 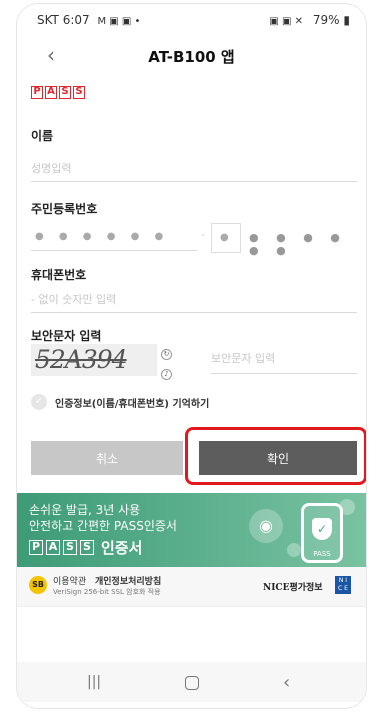 I want to click on remember-text: 인증정보(이름/휴대폰번호) 기억하기, so click(x=132, y=404).